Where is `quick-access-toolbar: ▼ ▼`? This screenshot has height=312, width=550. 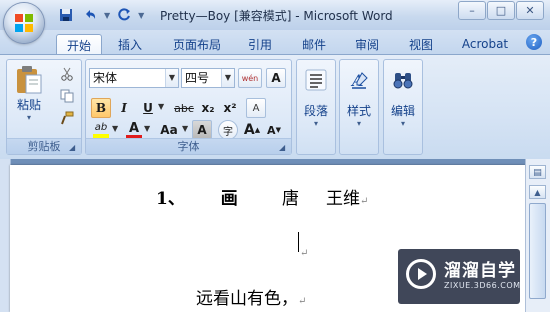 quick-access-toolbar: ▼ ▼ is located at coordinates (100, 15).